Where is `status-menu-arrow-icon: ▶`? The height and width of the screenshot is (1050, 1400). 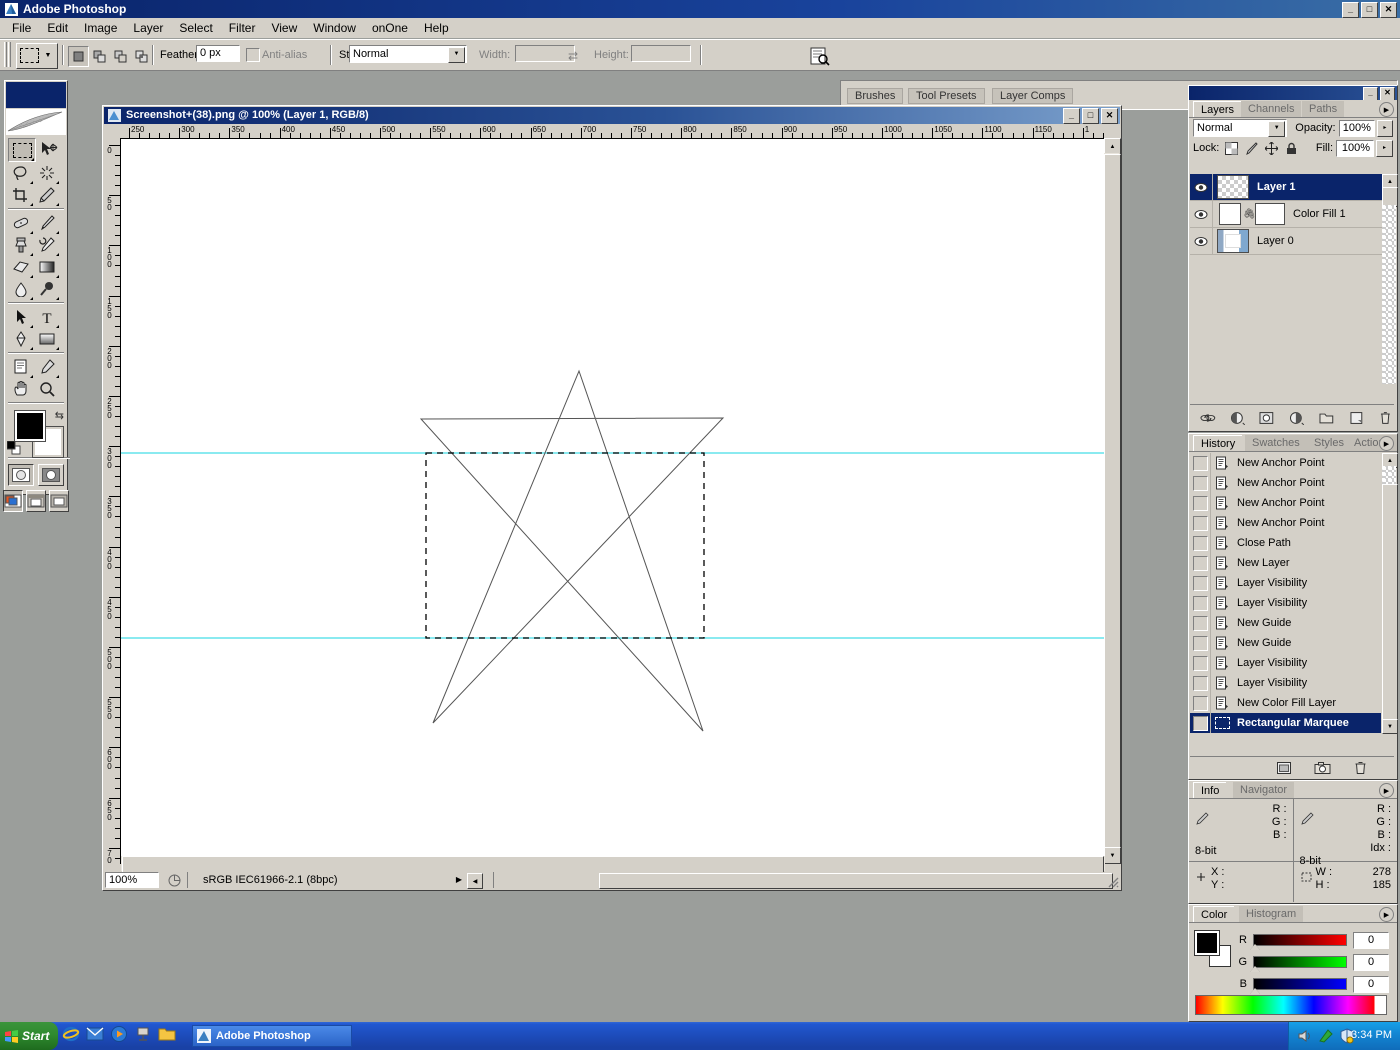 status-menu-arrow-icon: ▶ is located at coordinates (459, 880).